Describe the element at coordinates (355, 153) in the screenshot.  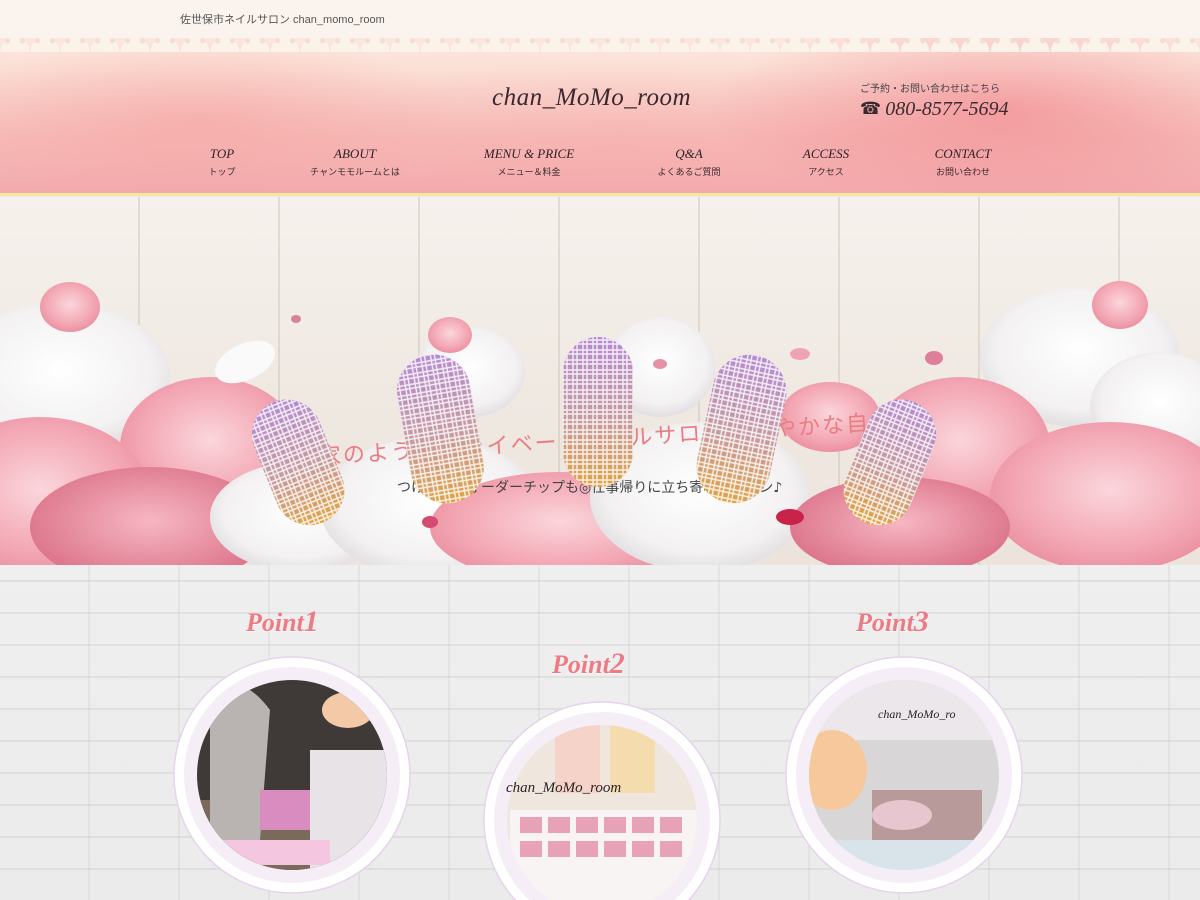
I see `nav-item-label: ABOUT` at that location.